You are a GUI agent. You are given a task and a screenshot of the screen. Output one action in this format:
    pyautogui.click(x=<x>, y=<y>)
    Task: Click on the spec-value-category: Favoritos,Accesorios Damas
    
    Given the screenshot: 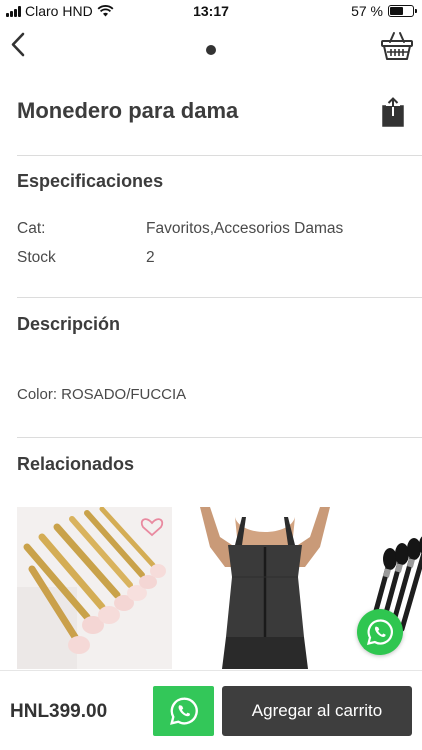 What is the action you would take?
    pyautogui.click(x=245, y=228)
    